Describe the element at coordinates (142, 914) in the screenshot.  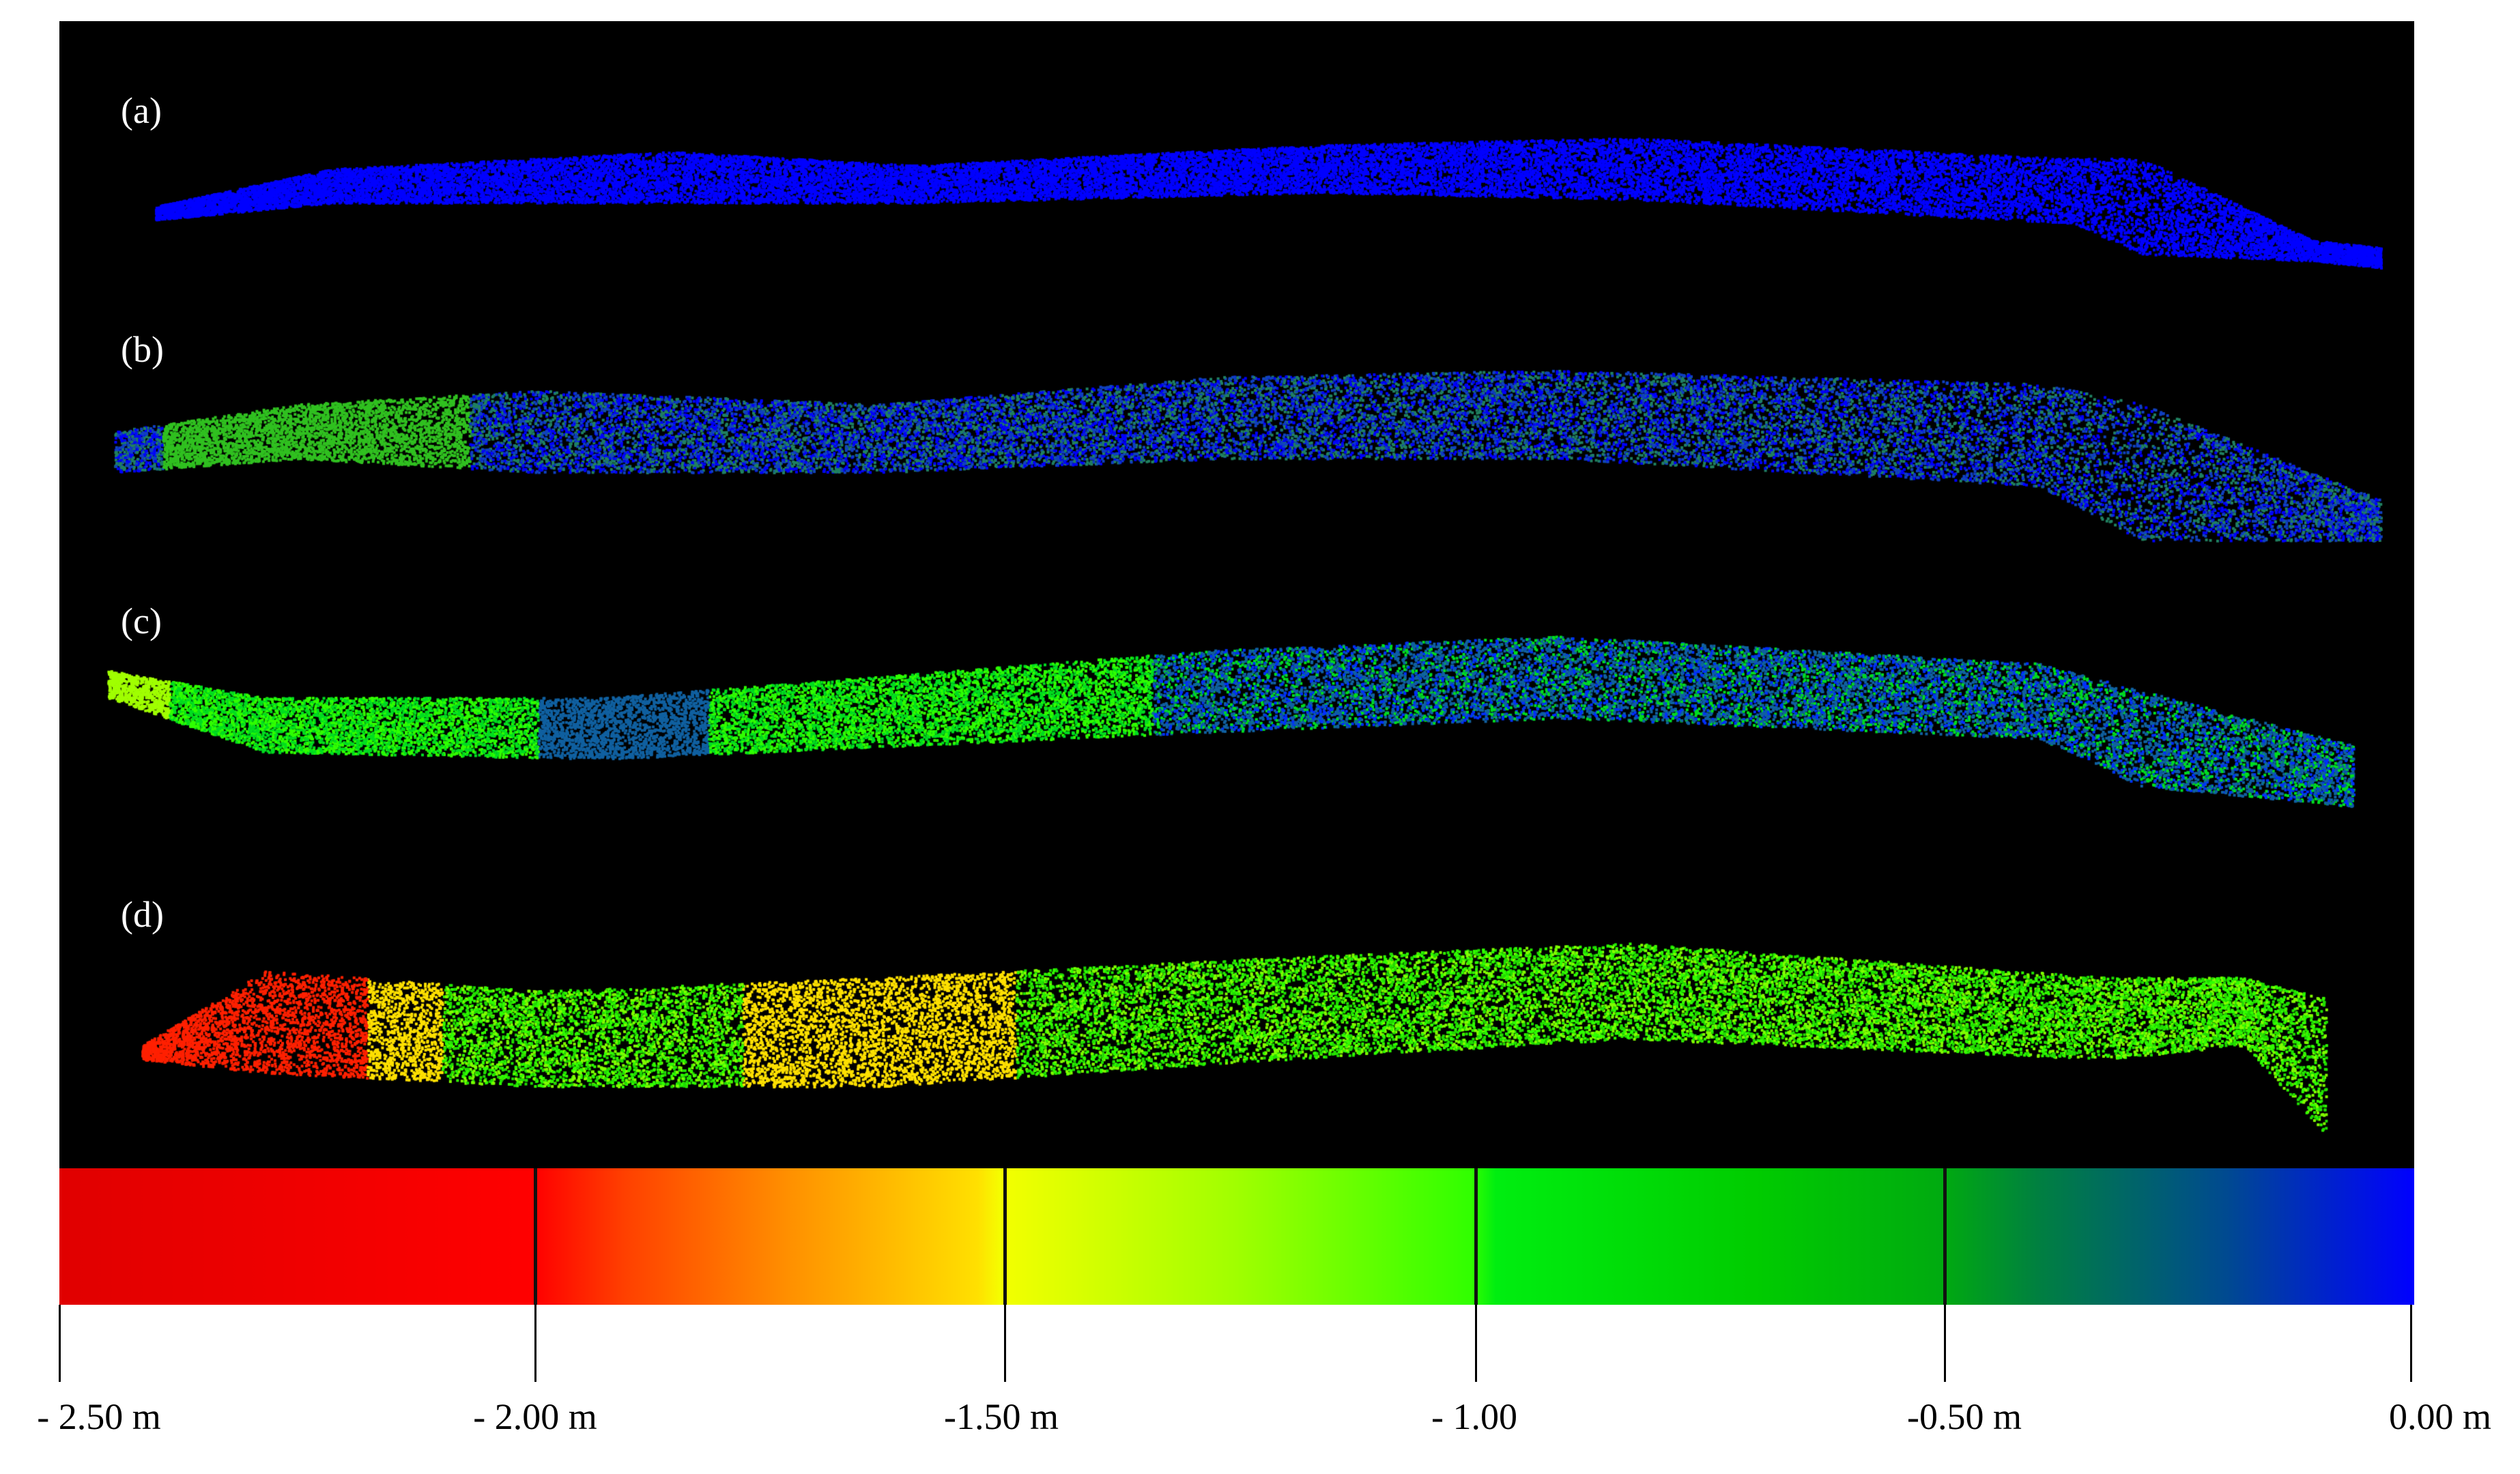
I see `panel-label-d: (d)` at that location.